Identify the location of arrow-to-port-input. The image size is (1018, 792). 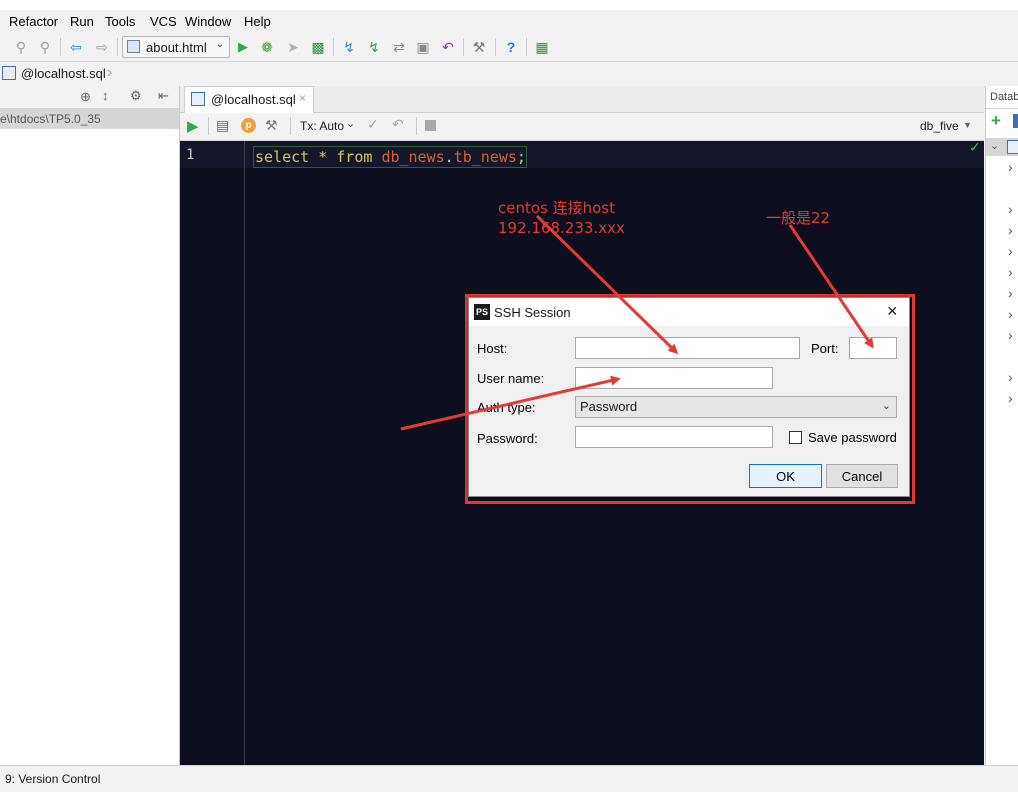
(831, 286).